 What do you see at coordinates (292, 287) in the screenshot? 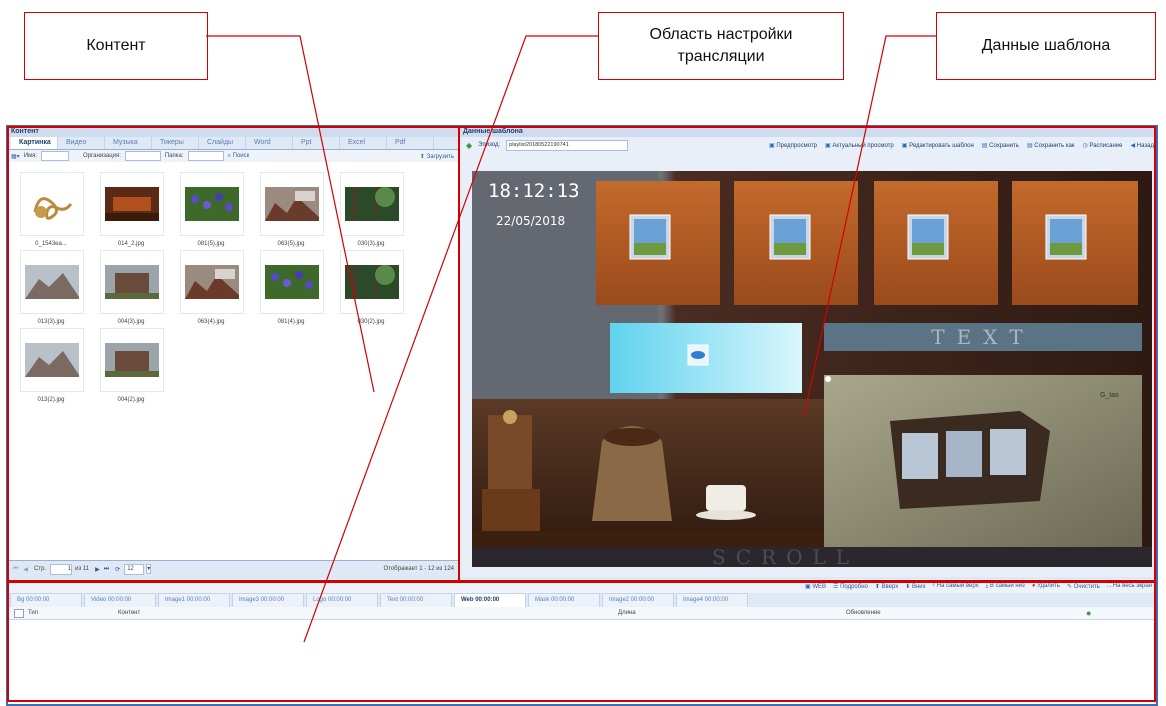
I see `thumbnail: 081(4).jpg` at bounding box center [292, 287].